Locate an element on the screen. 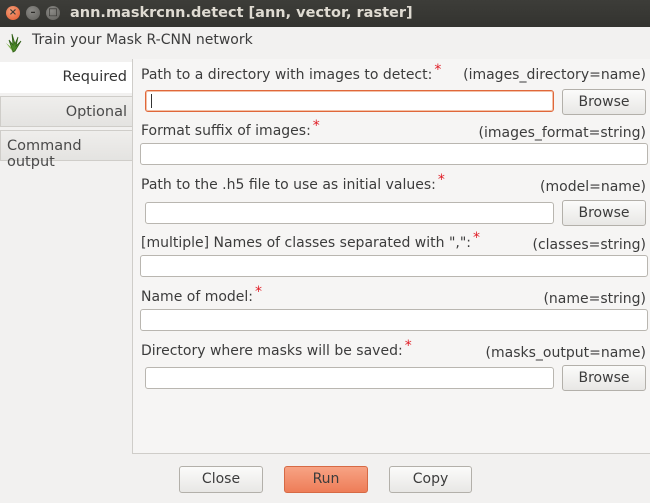  masks-output-input is located at coordinates (349, 378).